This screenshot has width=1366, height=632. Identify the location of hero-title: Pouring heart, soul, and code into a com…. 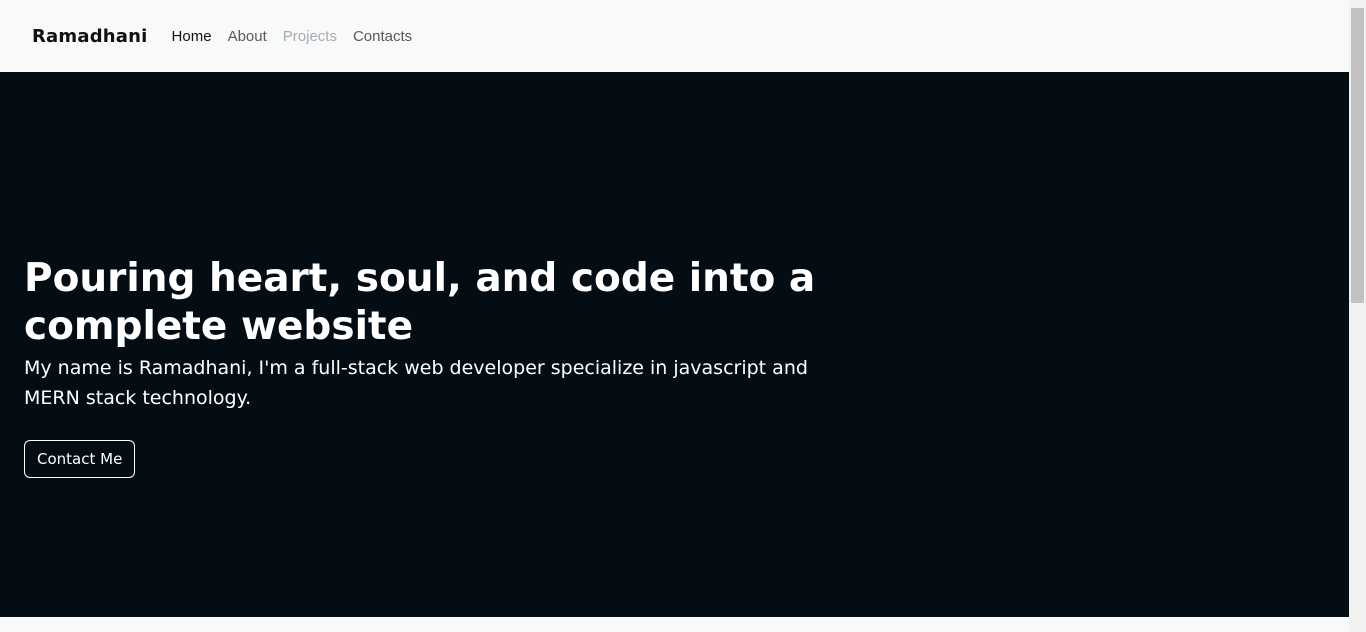
(420, 302).